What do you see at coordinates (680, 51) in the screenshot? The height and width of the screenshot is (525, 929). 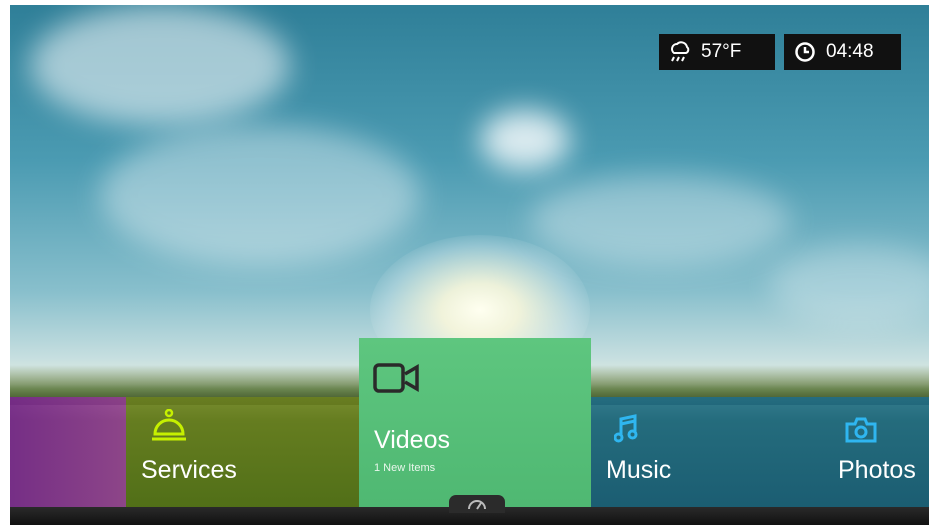 I see `weather-rain-cloud-icon` at bounding box center [680, 51].